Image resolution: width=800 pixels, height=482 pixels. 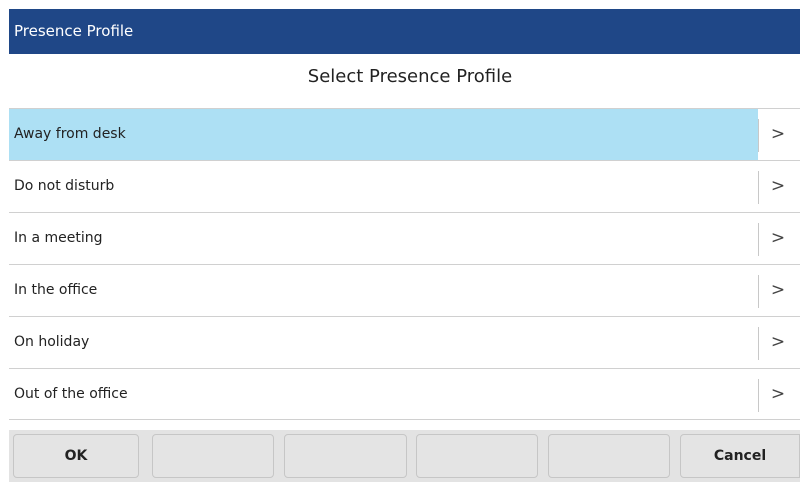 I want to click on profile-row-in-the-office: In the office >, so click(x=404, y=290).